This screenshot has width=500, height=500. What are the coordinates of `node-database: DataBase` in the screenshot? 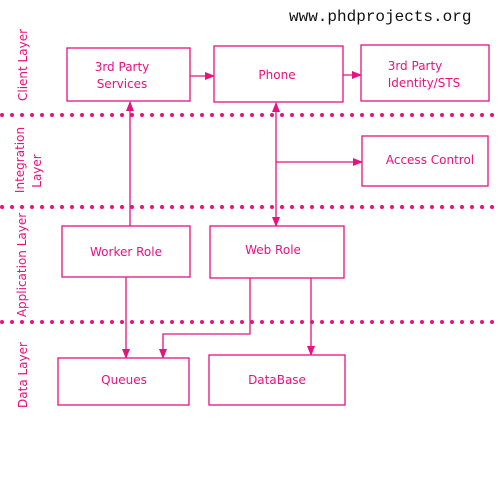 It's located at (277, 380).